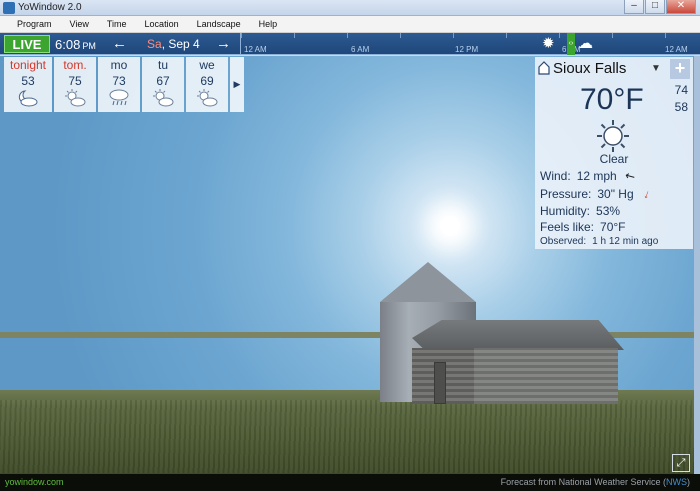 This screenshot has width=700, height=491. I want to click on silo-roof, so click(428, 282).